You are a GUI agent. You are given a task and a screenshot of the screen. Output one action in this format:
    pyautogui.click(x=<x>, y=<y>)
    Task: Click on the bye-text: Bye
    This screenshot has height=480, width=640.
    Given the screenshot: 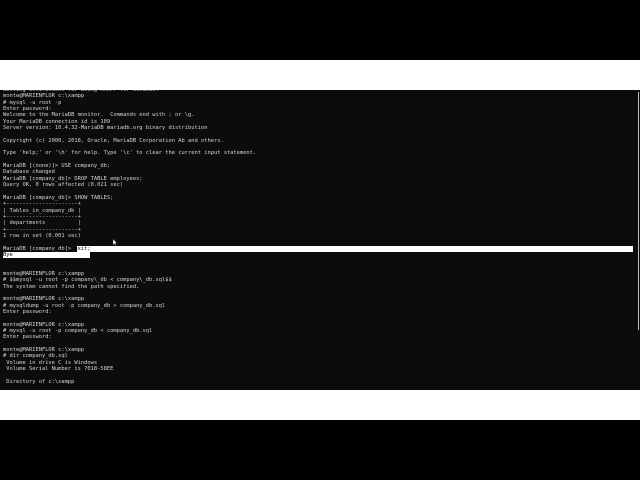 What is the action you would take?
    pyautogui.click(x=8, y=254)
    